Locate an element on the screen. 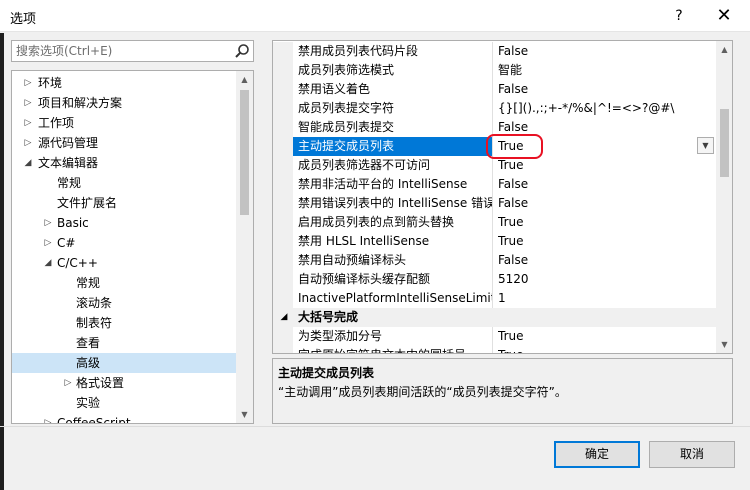 This screenshot has width=750, height=490. search-box is located at coordinates (132, 51).